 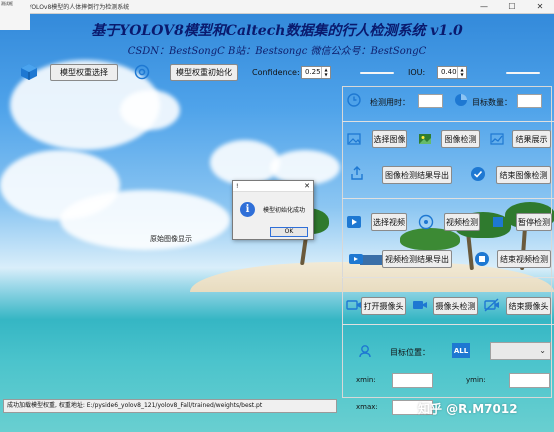 I want to click on chevron-down-icon: ⌄, so click(x=542, y=350).